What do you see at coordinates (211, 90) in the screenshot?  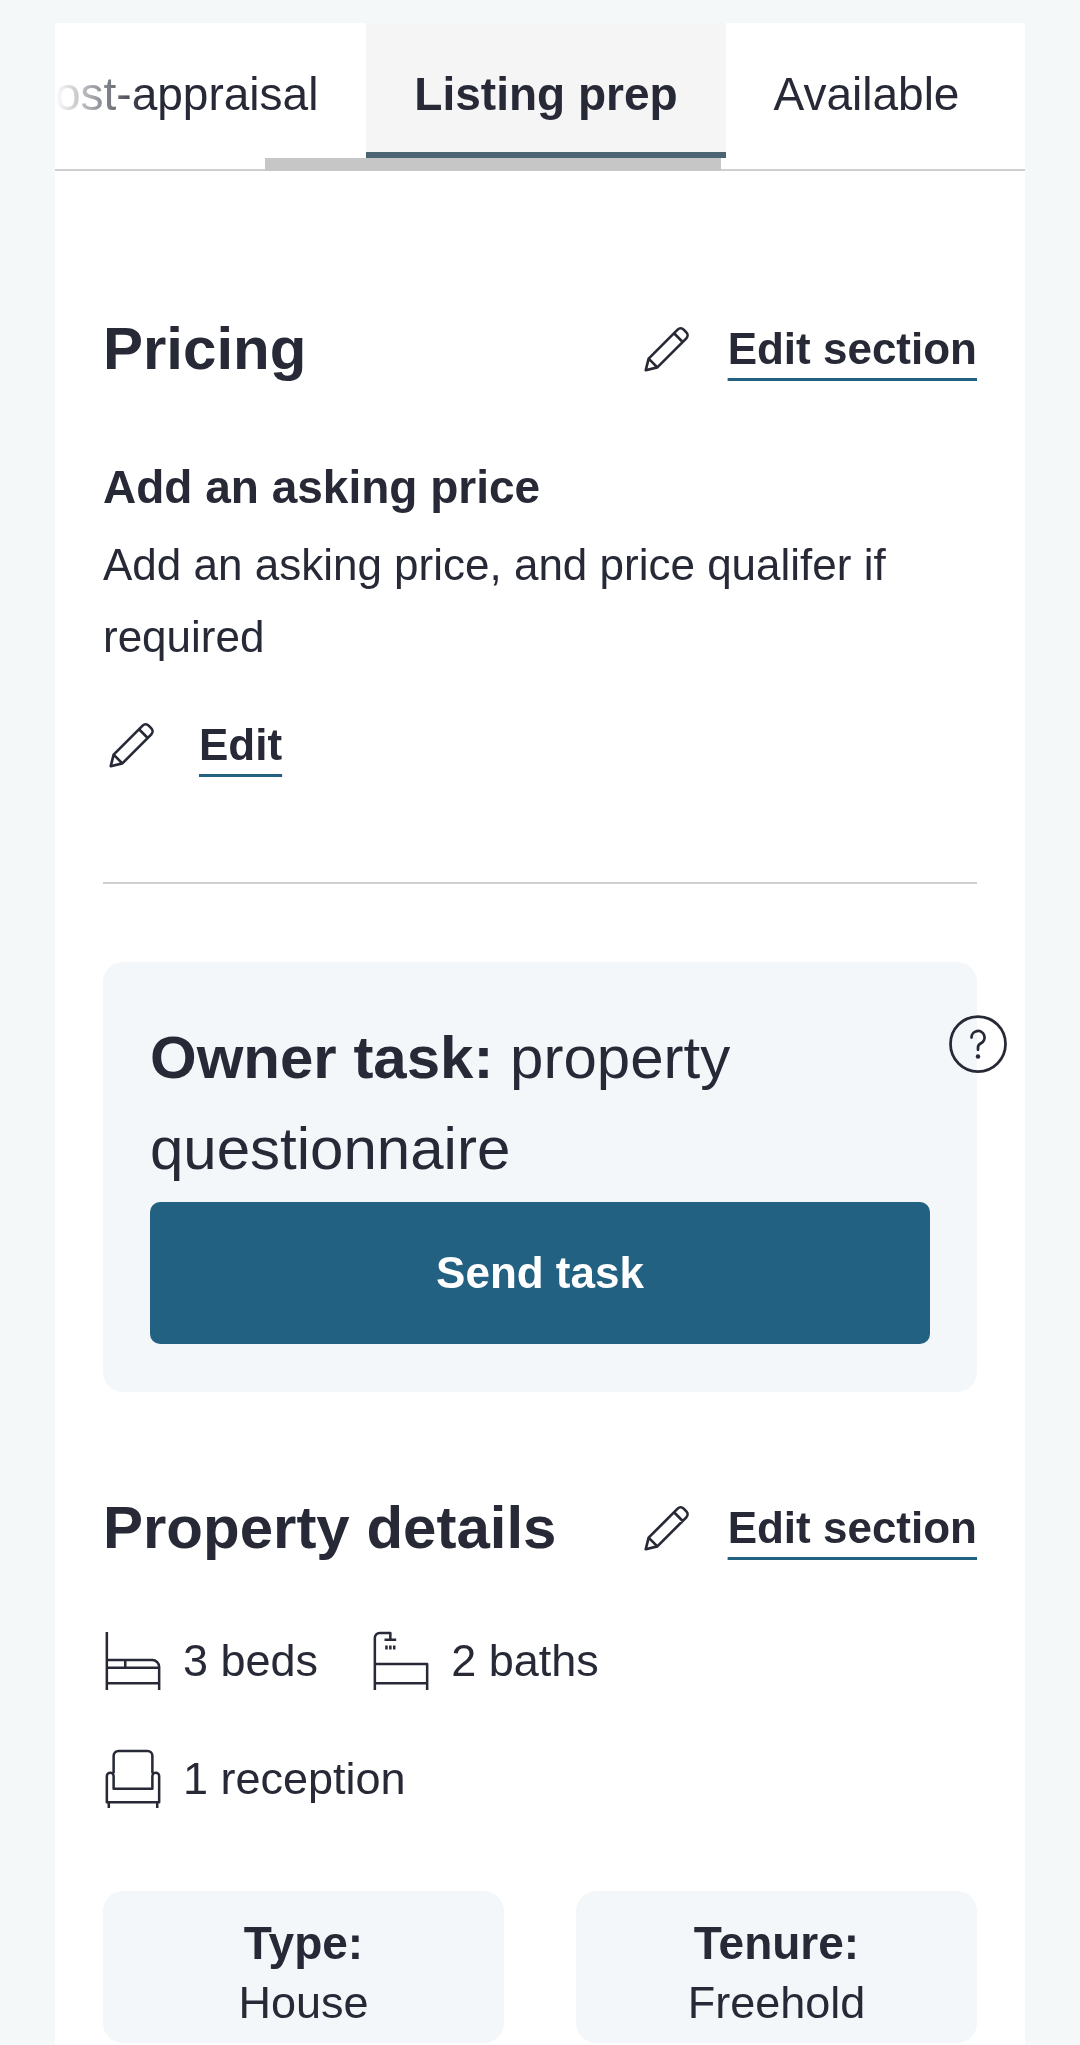 I see `tab: ost-appraisal` at bounding box center [211, 90].